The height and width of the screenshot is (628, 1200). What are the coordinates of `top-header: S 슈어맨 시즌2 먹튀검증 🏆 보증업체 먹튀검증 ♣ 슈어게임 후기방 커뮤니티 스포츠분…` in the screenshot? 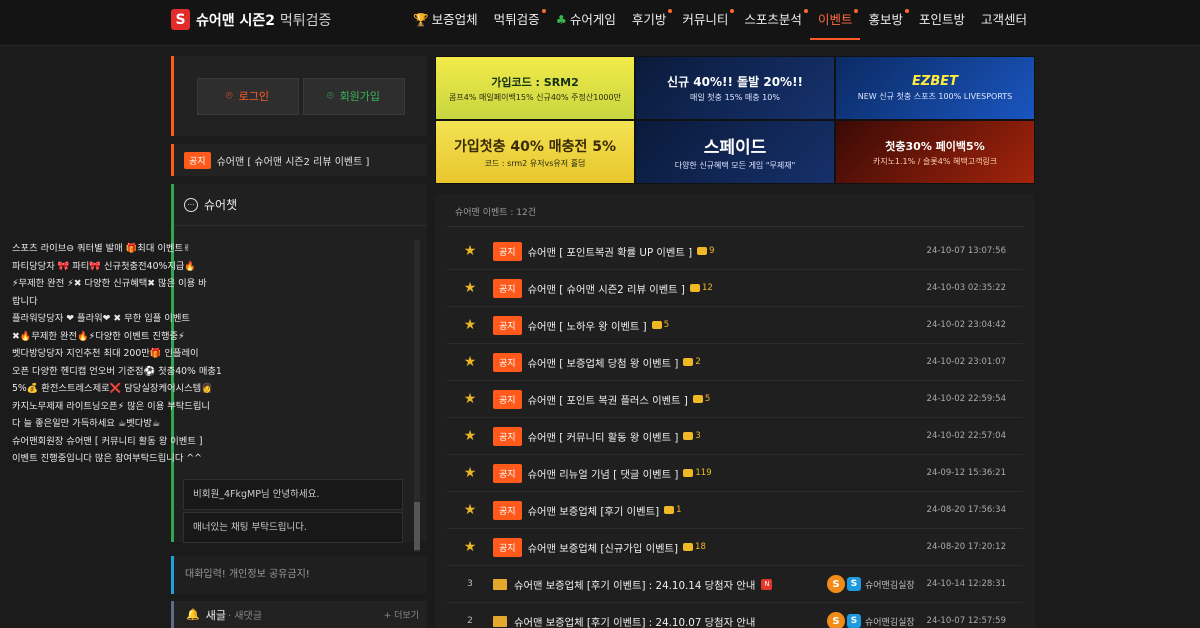 It's located at (600, 23).